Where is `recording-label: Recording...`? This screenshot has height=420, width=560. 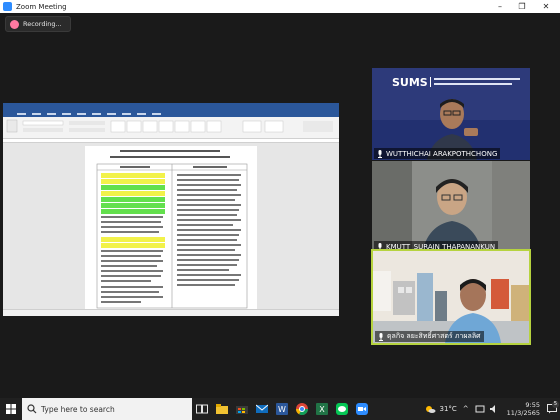
recording-label: Recording... is located at coordinates (42, 24).